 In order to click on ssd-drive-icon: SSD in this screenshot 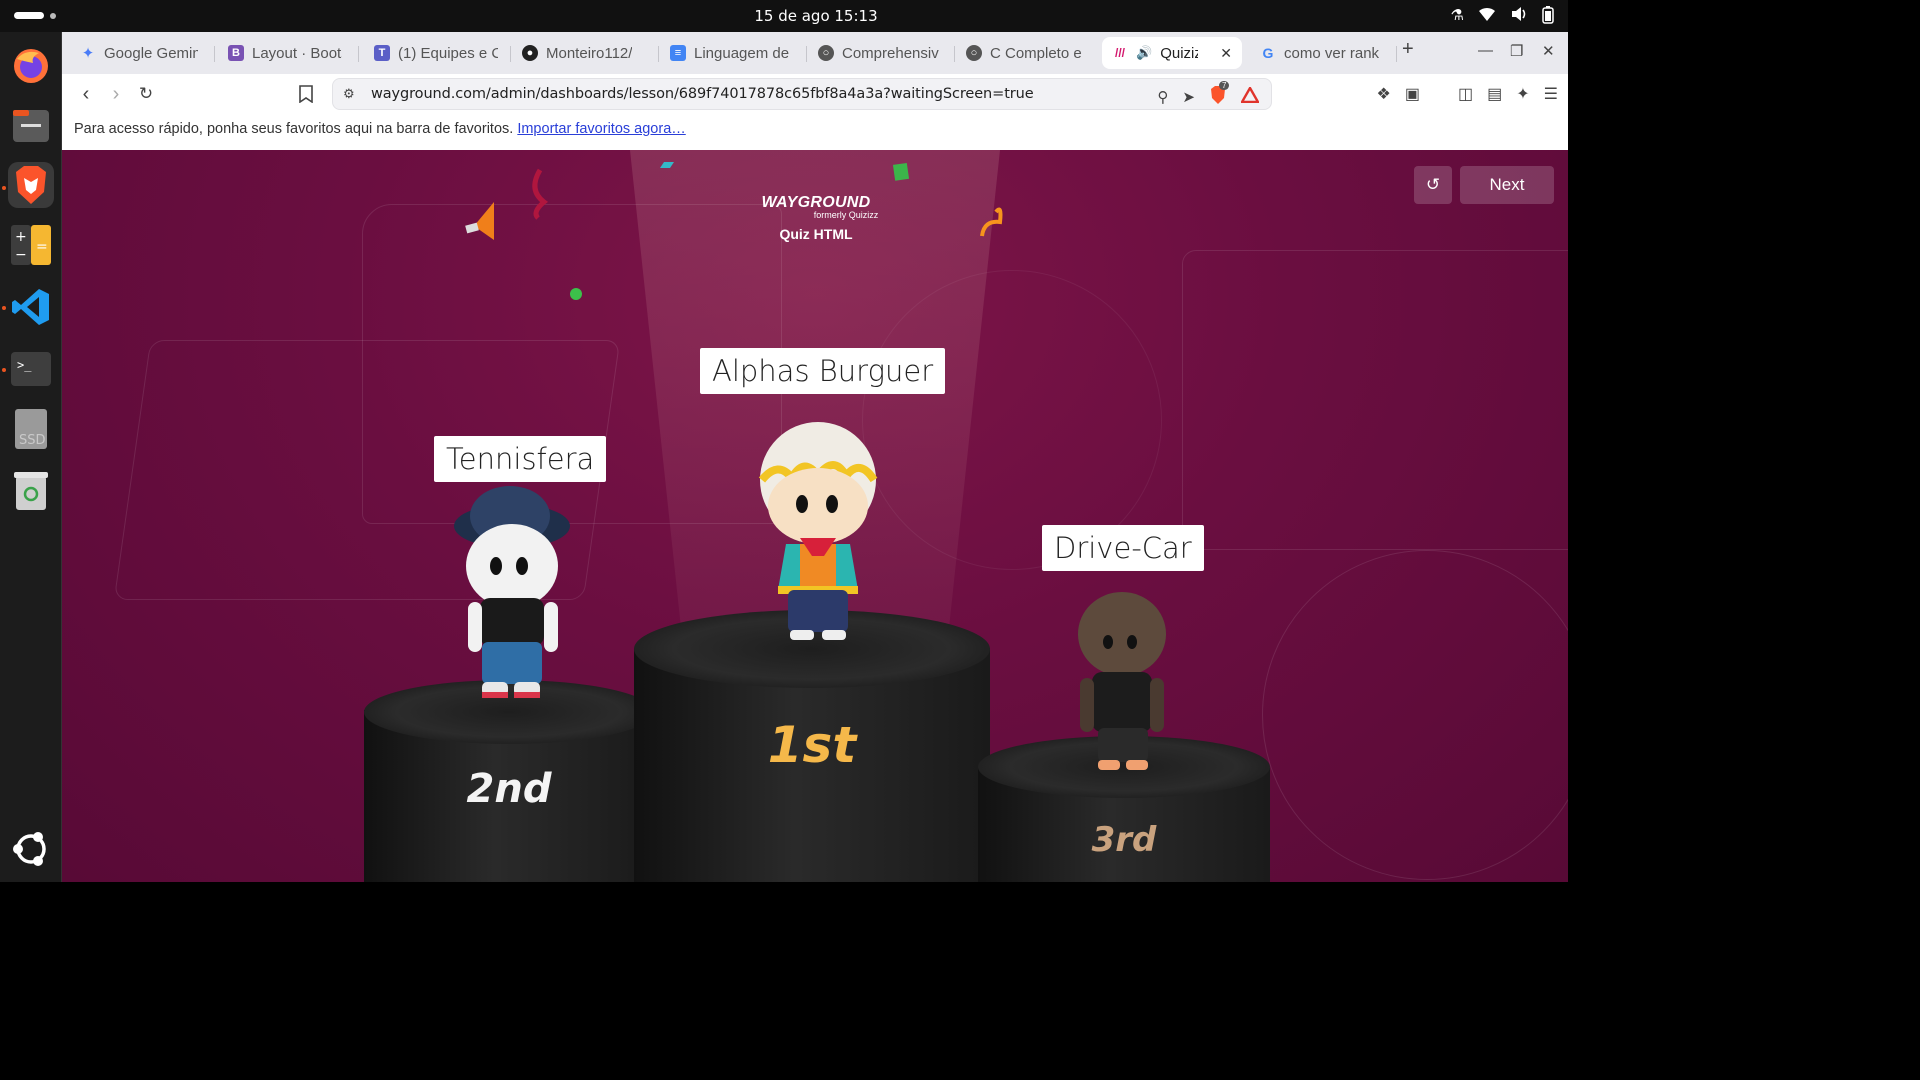, I will do `click(31, 429)`.